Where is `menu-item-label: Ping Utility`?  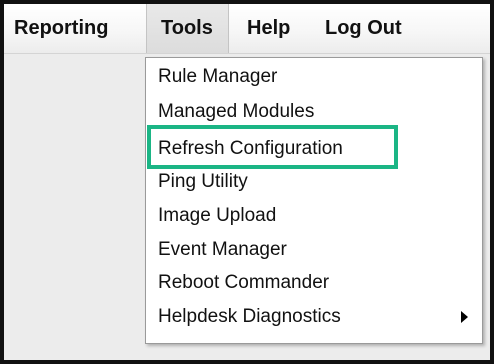 menu-item-label: Ping Utility is located at coordinates (203, 181).